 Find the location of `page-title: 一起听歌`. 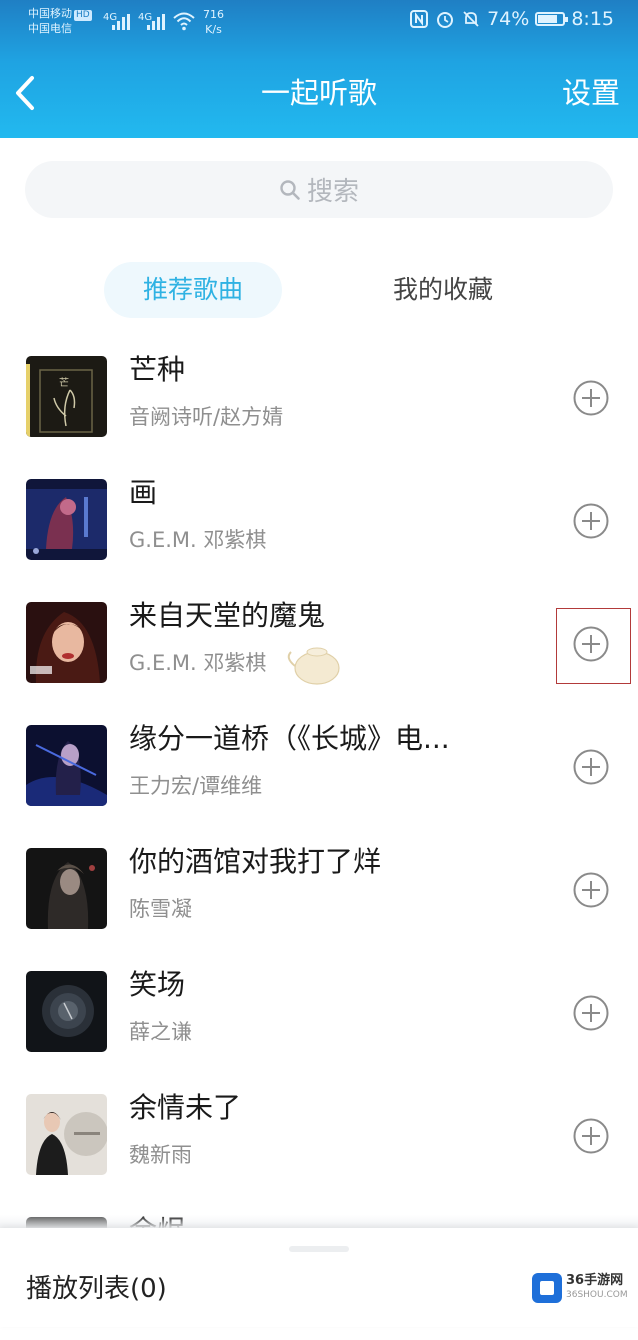

page-title: 一起听歌 is located at coordinates (318, 93).